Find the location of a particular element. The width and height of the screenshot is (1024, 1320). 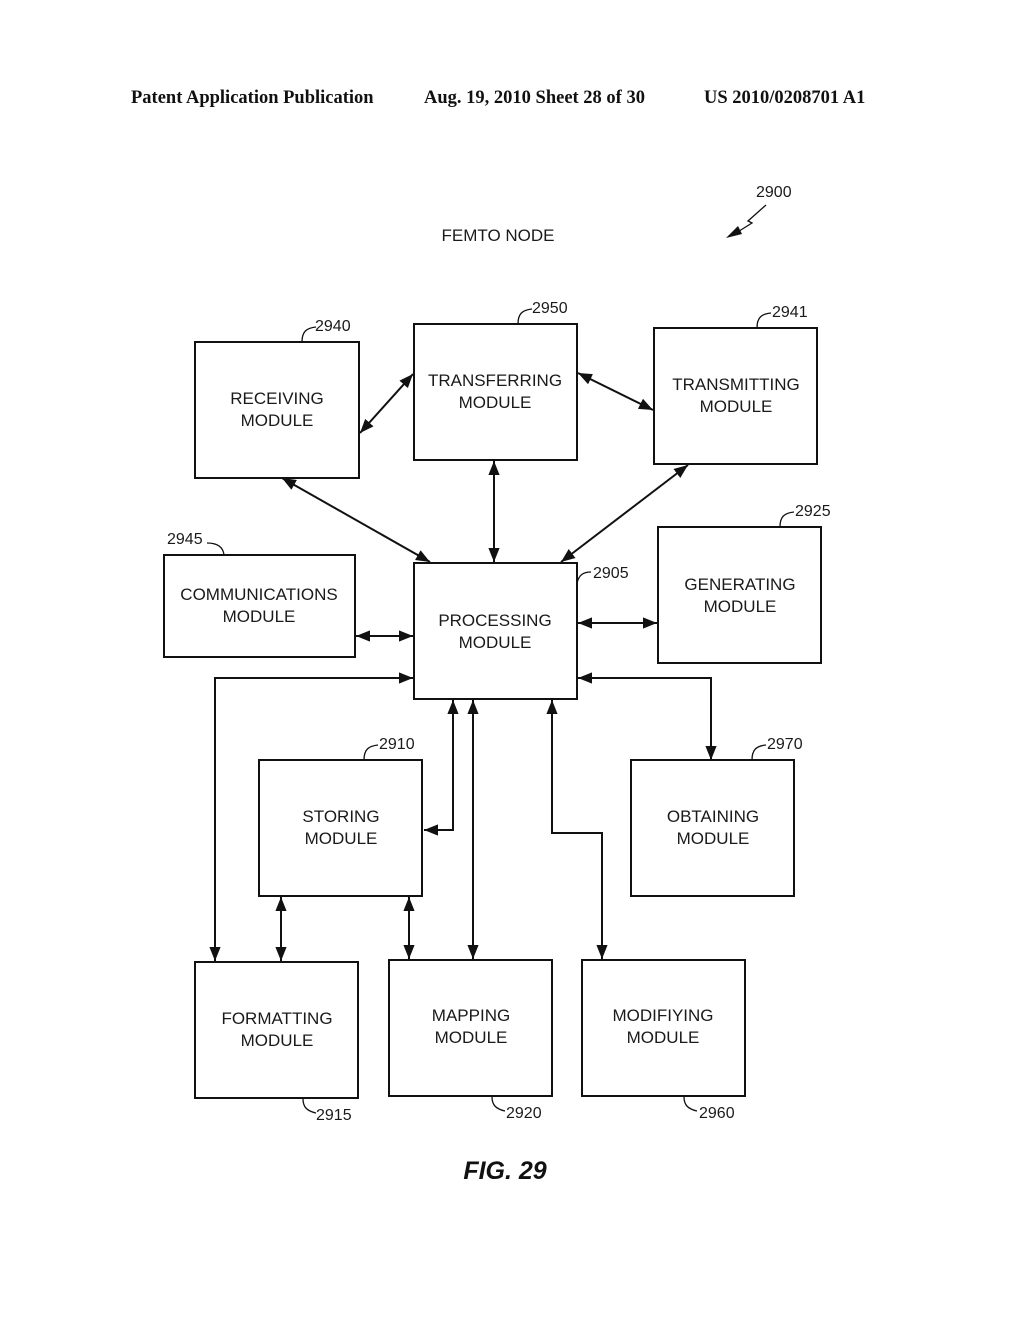

svg-text: MODIFIYING is located at coordinates (662, 1015).